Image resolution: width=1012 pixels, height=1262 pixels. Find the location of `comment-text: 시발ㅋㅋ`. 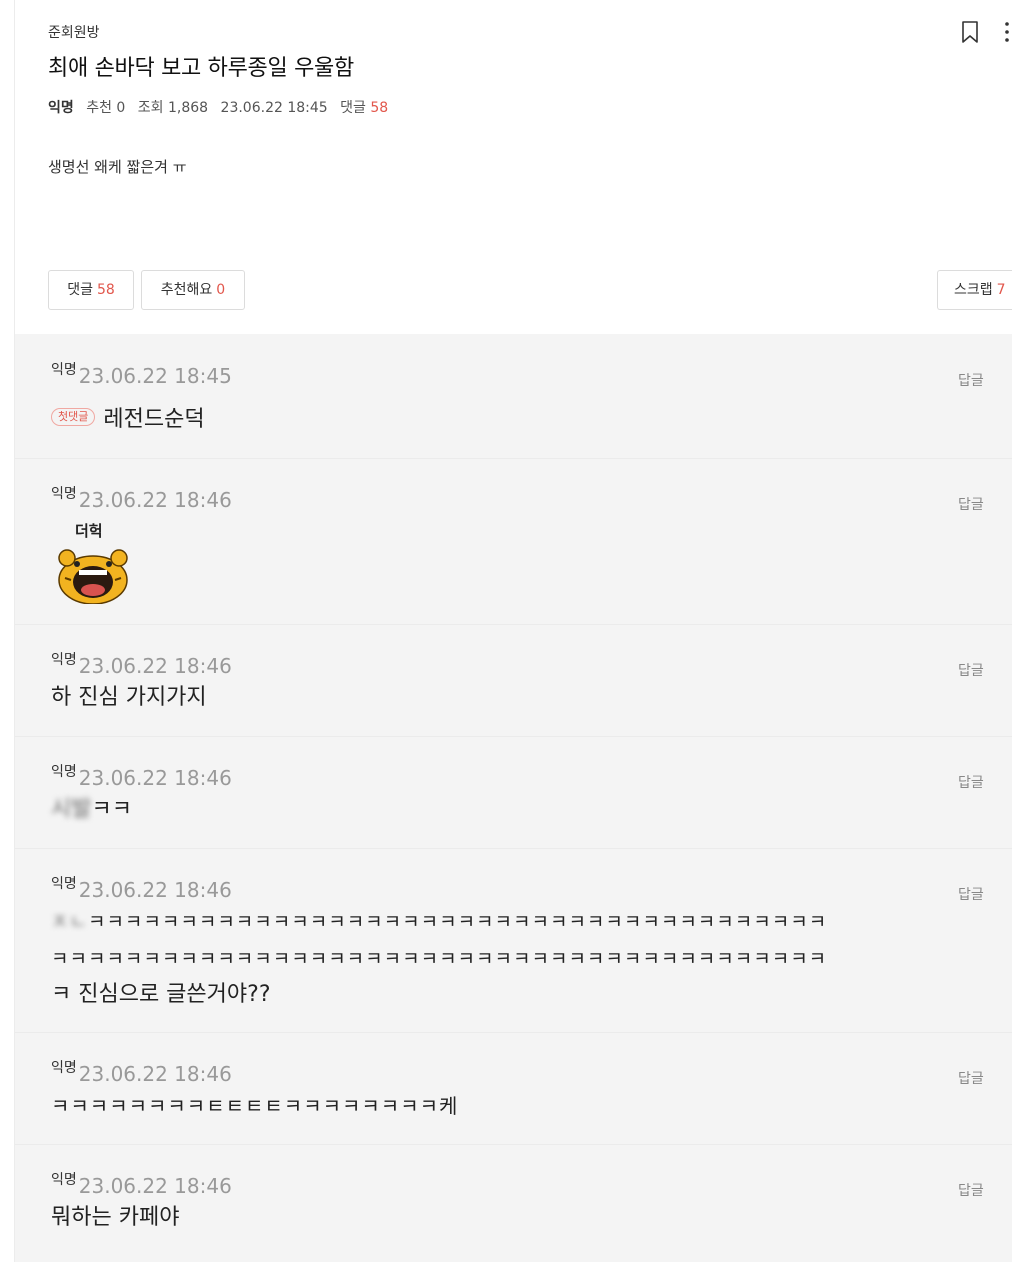

comment-text: 시발ㅋㅋ is located at coordinates (91, 810).